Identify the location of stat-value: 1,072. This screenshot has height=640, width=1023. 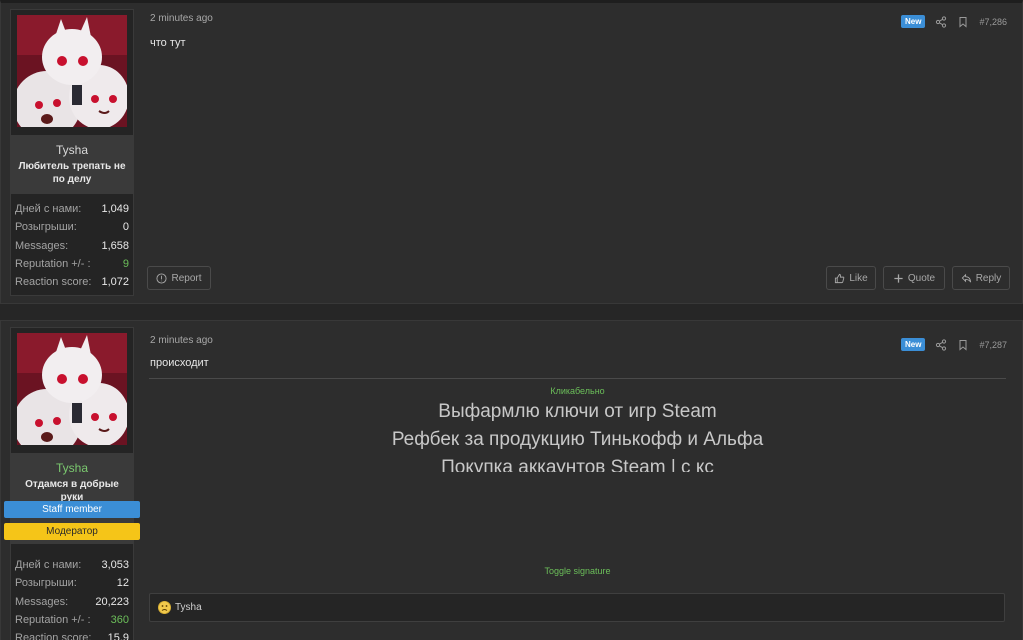
(115, 282).